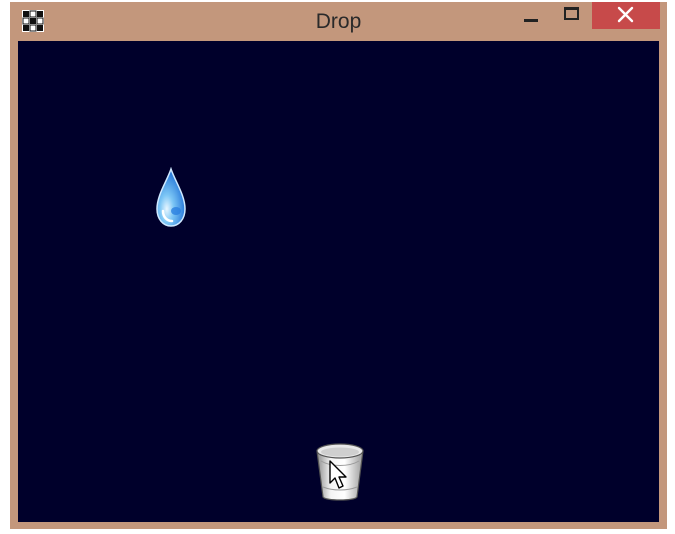 This screenshot has width=675, height=534. I want to click on maximize-icon, so click(571, 13).